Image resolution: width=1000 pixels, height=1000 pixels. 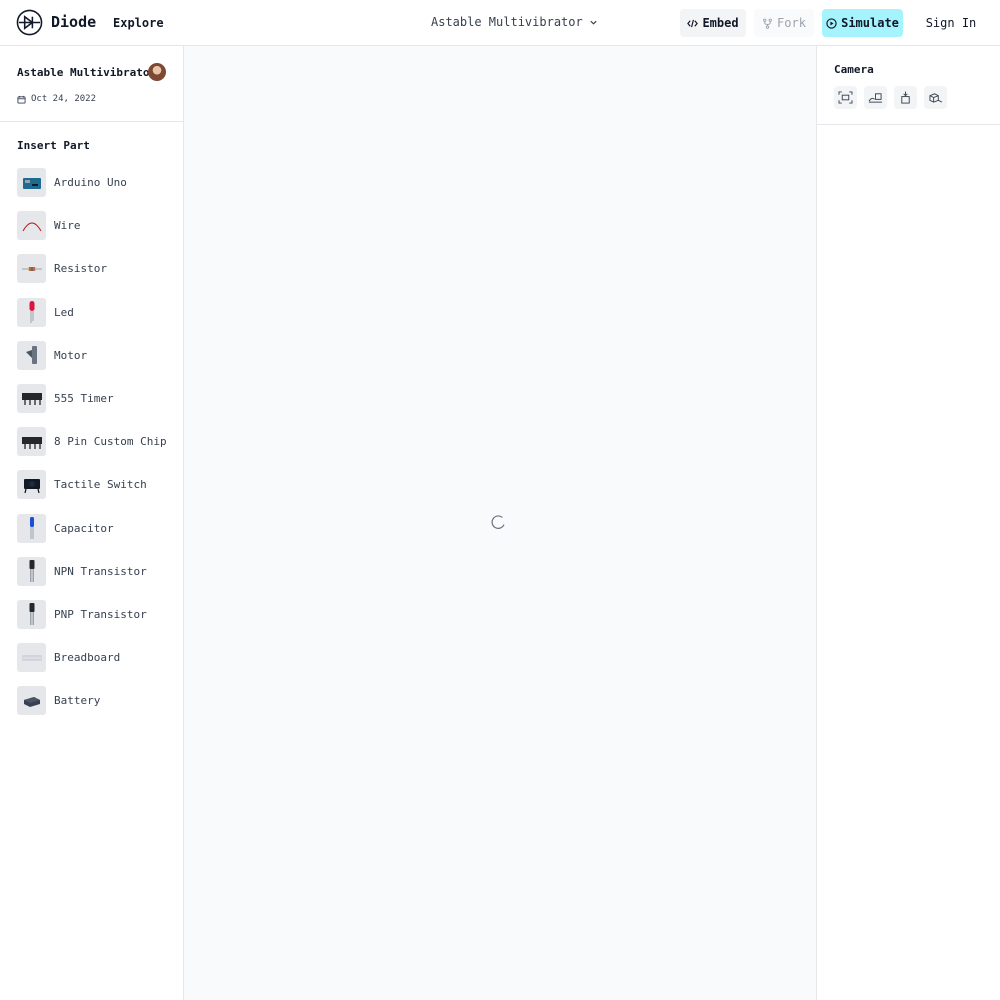 What do you see at coordinates (97, 319) in the screenshot?
I see `part-led: Led` at bounding box center [97, 319].